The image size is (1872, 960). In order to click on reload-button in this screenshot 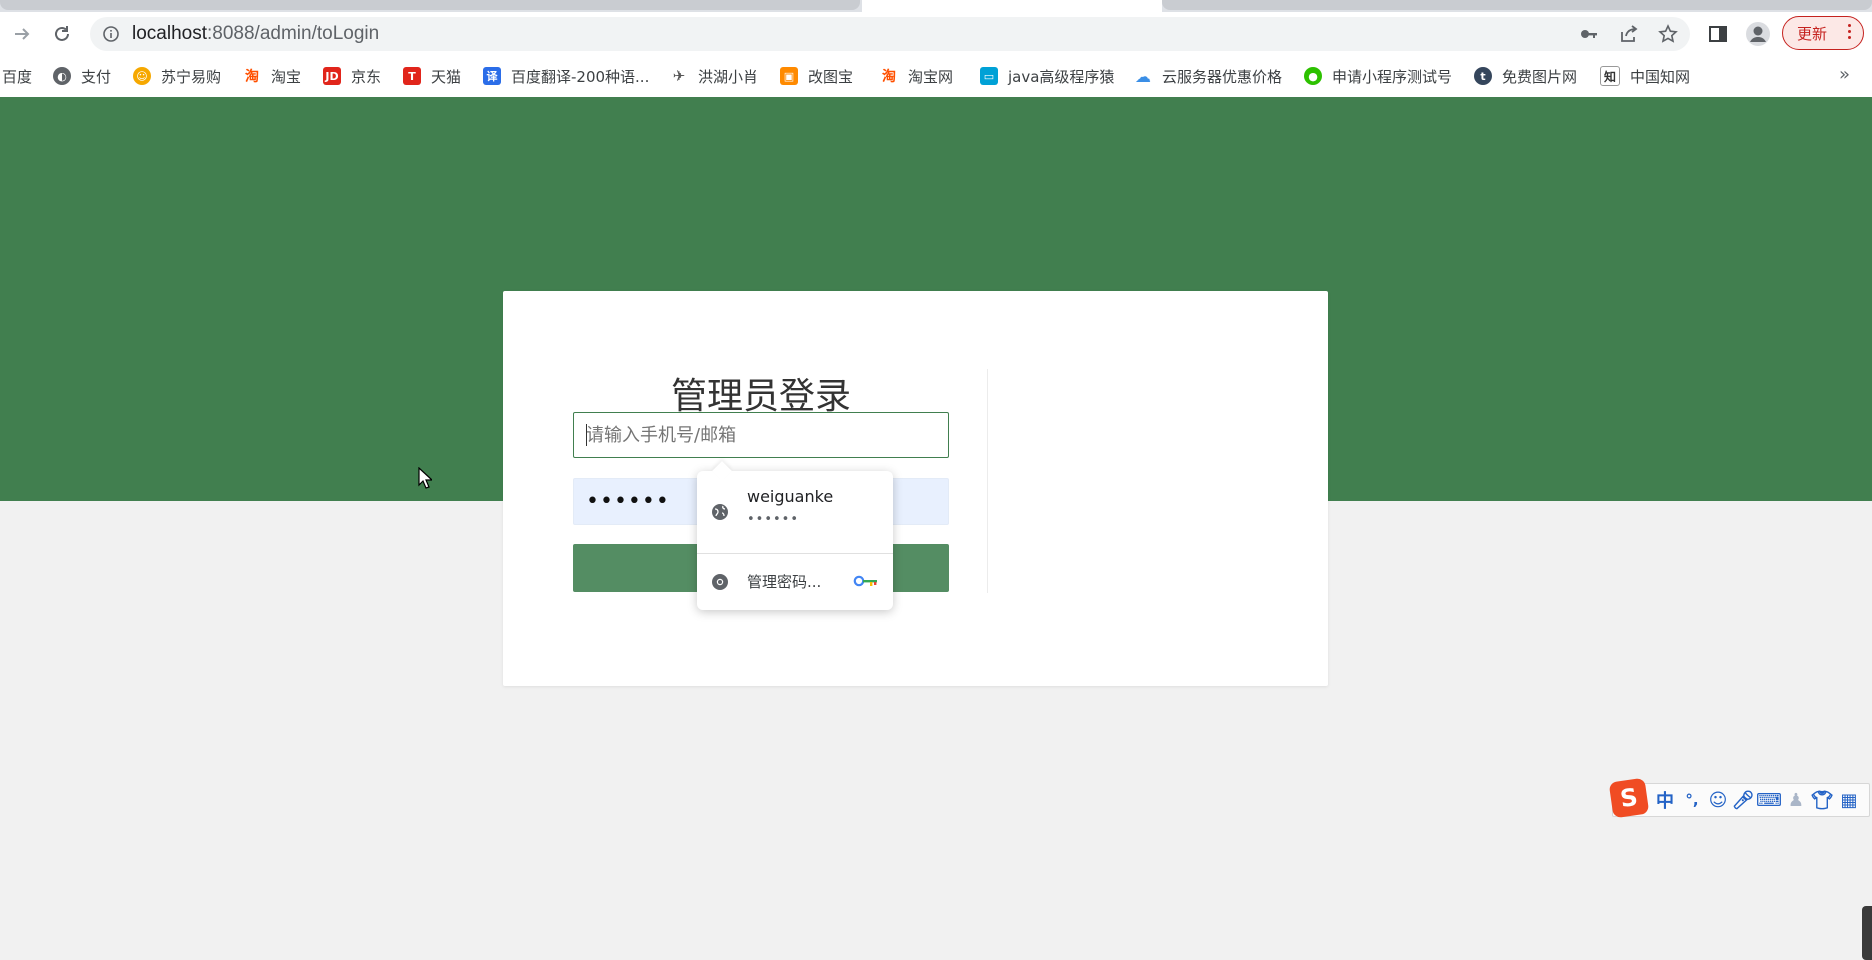, I will do `click(62, 34)`.